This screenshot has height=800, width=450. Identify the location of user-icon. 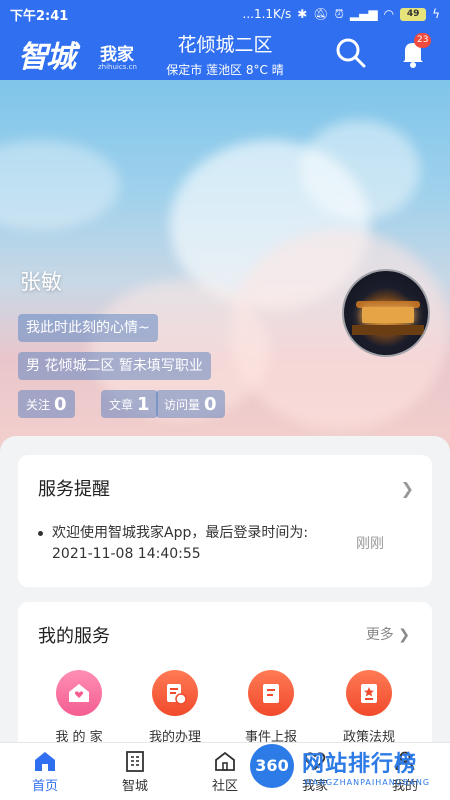
(405, 761).